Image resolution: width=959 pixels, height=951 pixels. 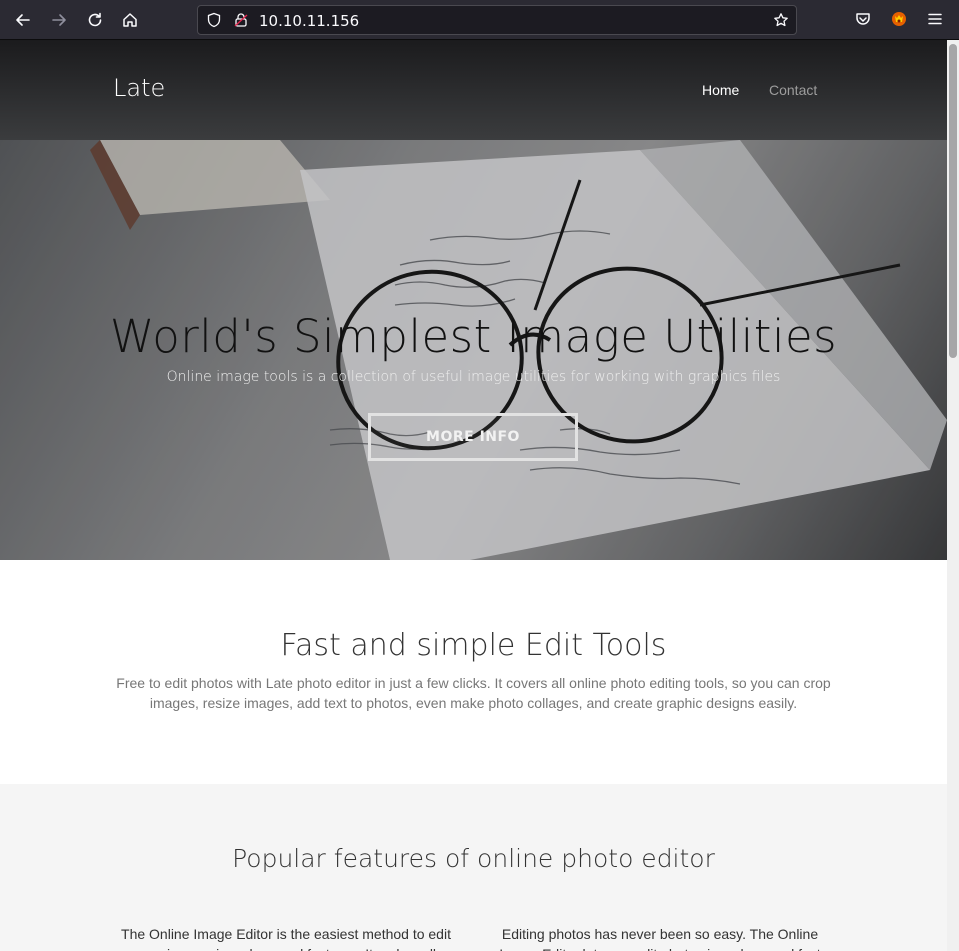 I want to click on home-icon, so click(x=130, y=20).